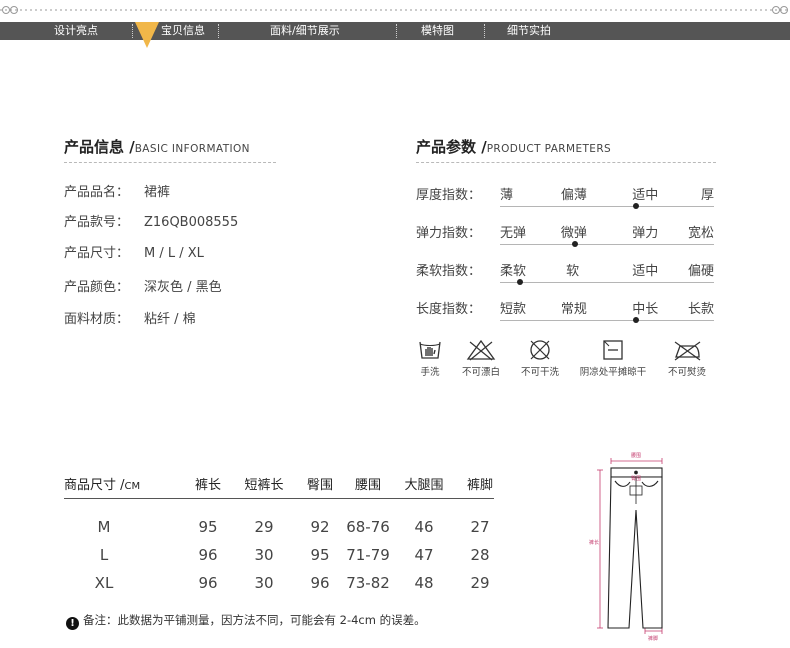  I want to click on size-table-header: 大腿围, so click(424, 485).